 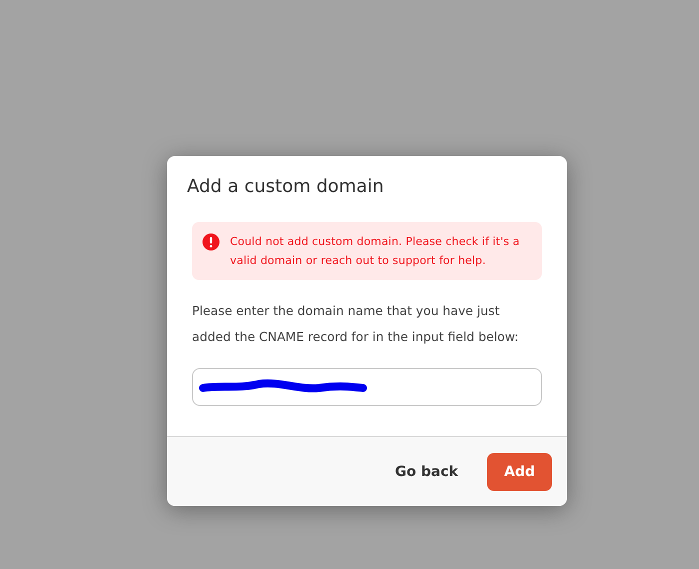 I want to click on back-button: Go back, so click(x=427, y=471).